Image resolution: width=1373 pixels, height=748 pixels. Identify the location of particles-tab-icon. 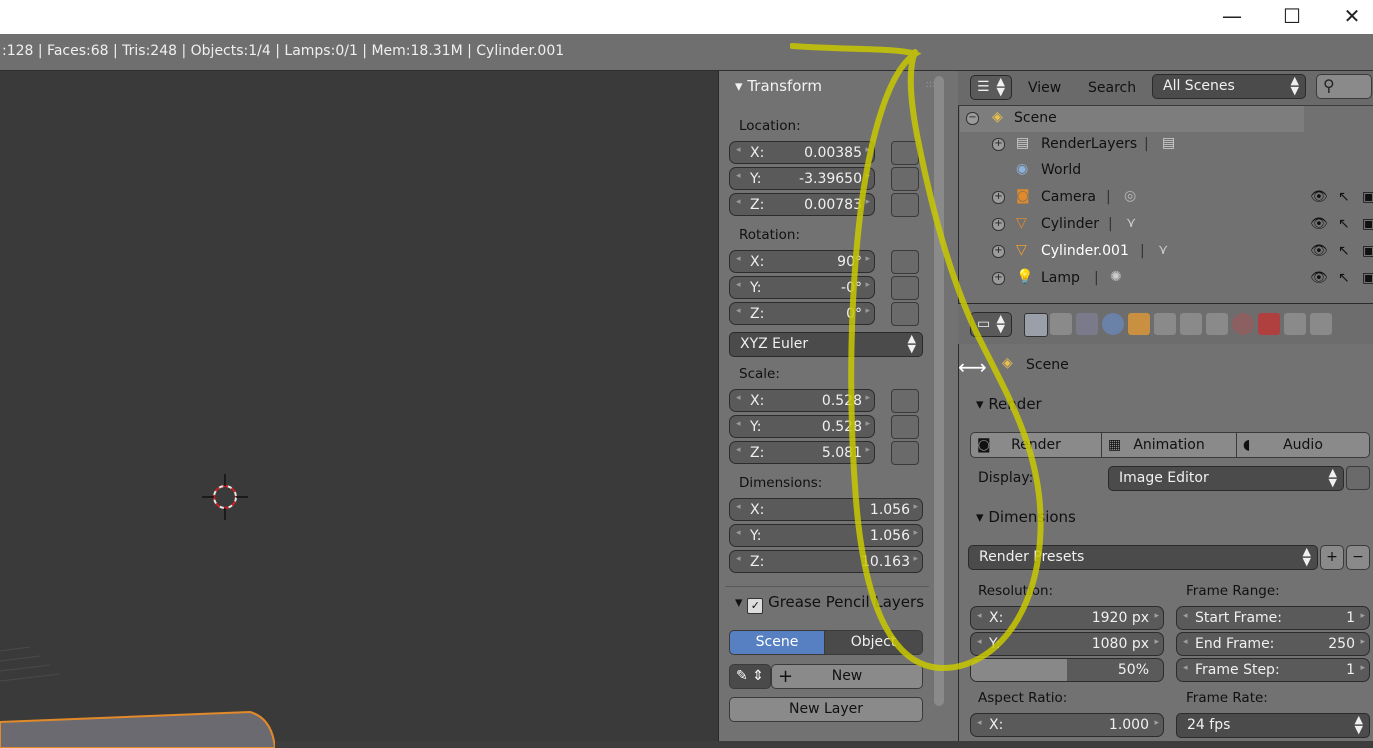
(1295, 324).